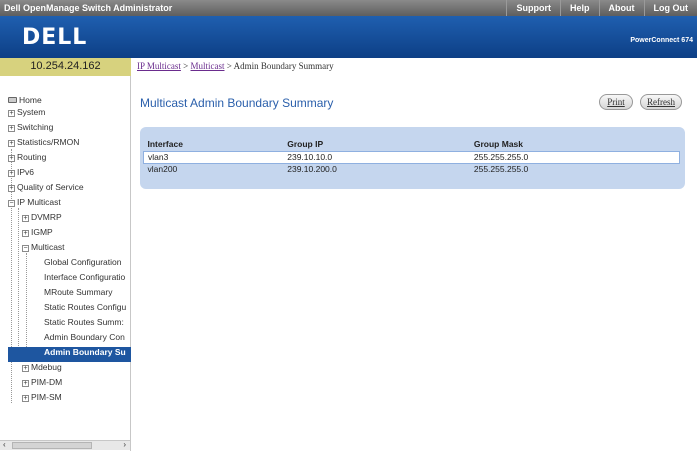 This screenshot has height=451, width=697. What do you see at coordinates (73, 189) in the screenshot?
I see `nav-item-qos: + Quality of Service` at bounding box center [73, 189].